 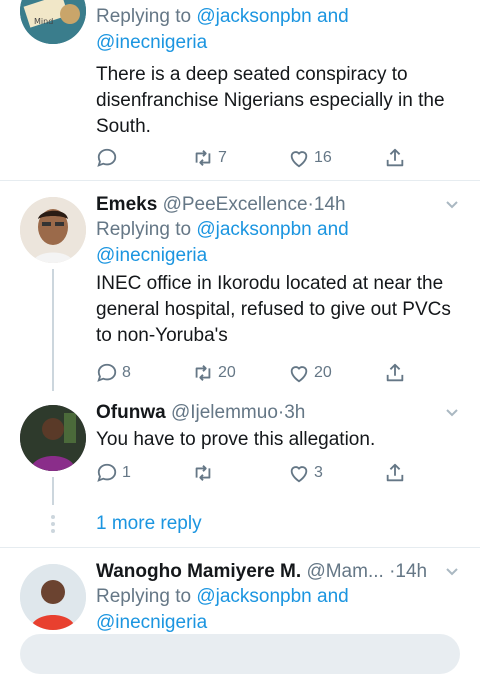 What do you see at coordinates (256, 473) in the screenshot?
I see `tweet-actions: 1 3` at bounding box center [256, 473].